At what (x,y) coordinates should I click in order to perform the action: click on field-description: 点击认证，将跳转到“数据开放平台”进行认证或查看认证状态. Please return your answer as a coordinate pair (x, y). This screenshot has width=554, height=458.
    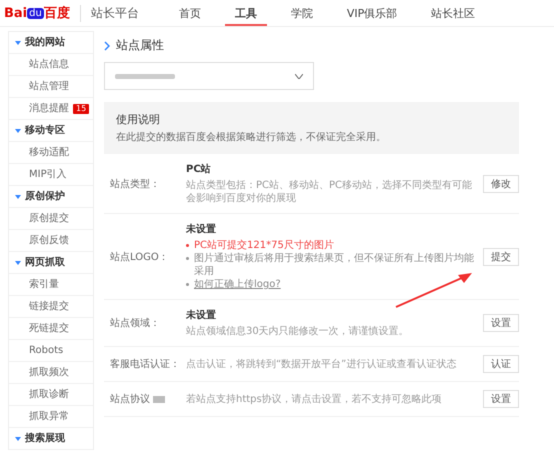
    Looking at the image, I should click on (322, 364).